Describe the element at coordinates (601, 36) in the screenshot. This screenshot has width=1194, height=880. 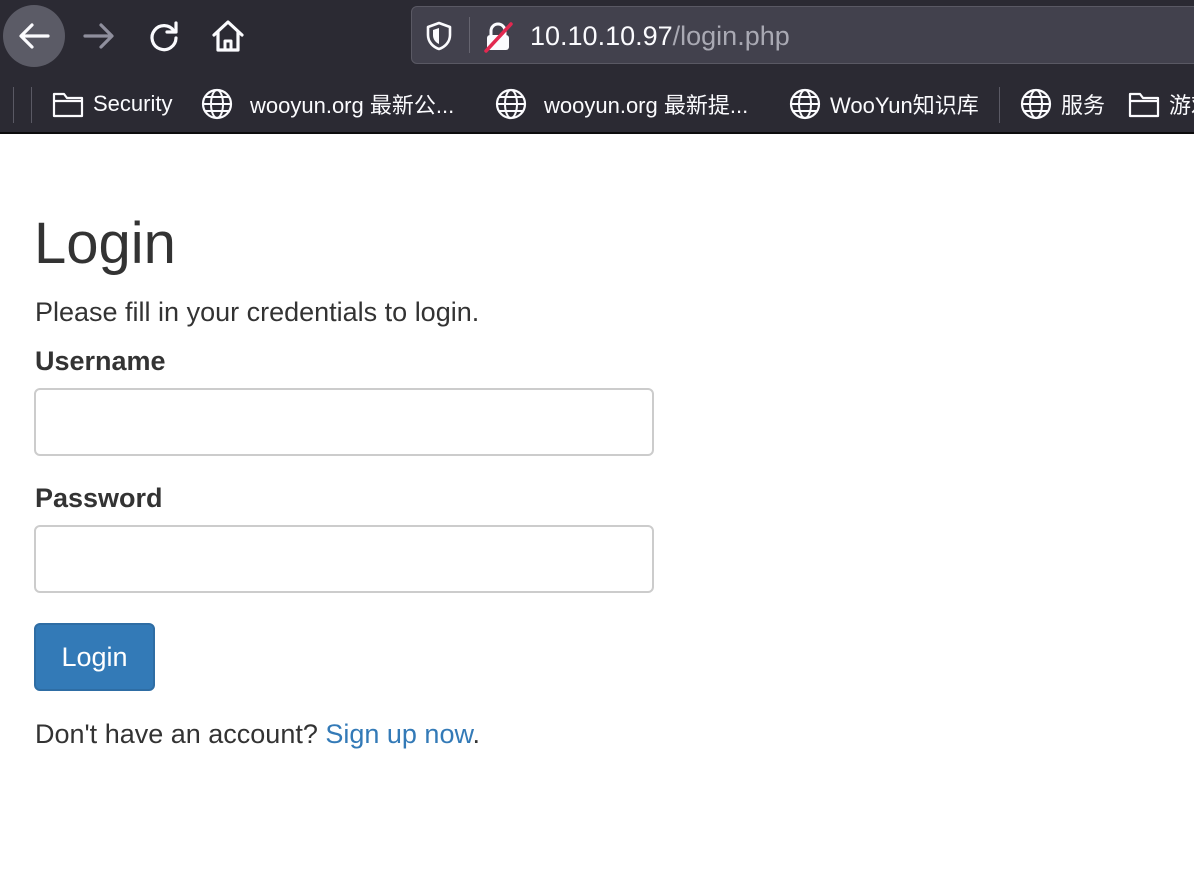
I see `url-host: 10.10.10.97` at that location.